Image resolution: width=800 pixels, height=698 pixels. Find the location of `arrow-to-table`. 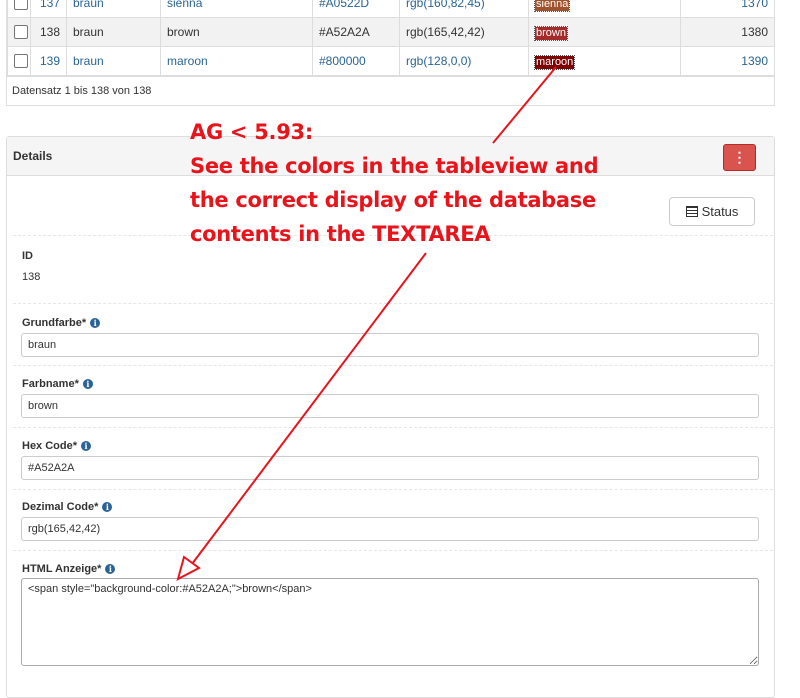

arrow-to-table is located at coordinates (524, 105).